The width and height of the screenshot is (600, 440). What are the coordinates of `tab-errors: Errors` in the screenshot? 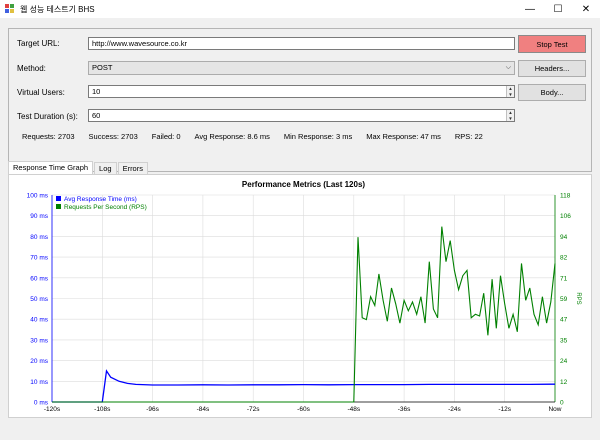 It's located at (132, 168).